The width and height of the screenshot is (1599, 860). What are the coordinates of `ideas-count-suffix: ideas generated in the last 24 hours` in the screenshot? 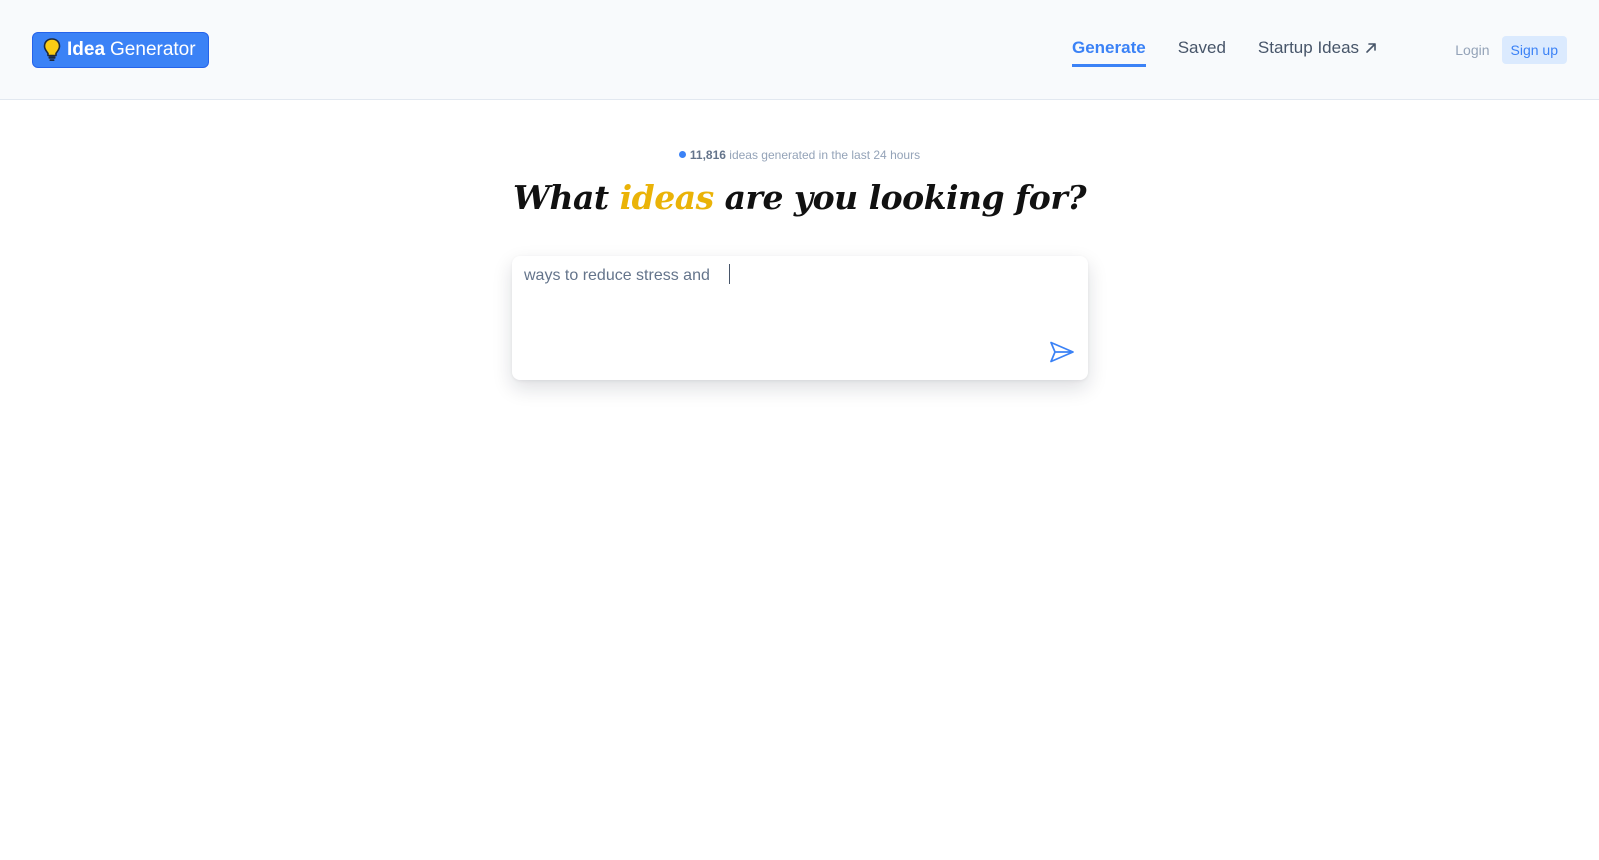 It's located at (825, 155).